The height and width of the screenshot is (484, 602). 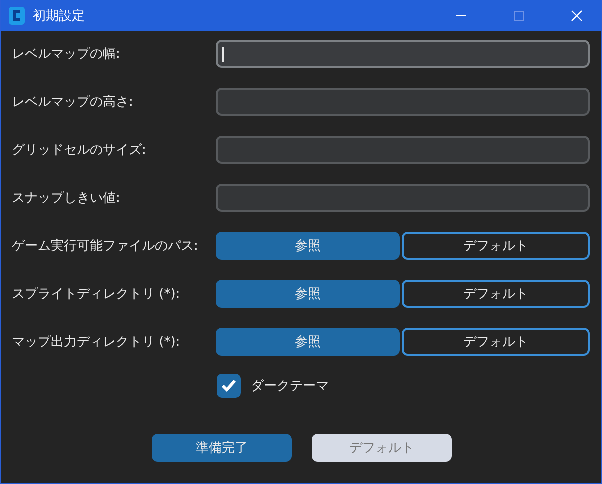 I want to click on field-label: レベルマップの幅:, so click(x=67, y=54).